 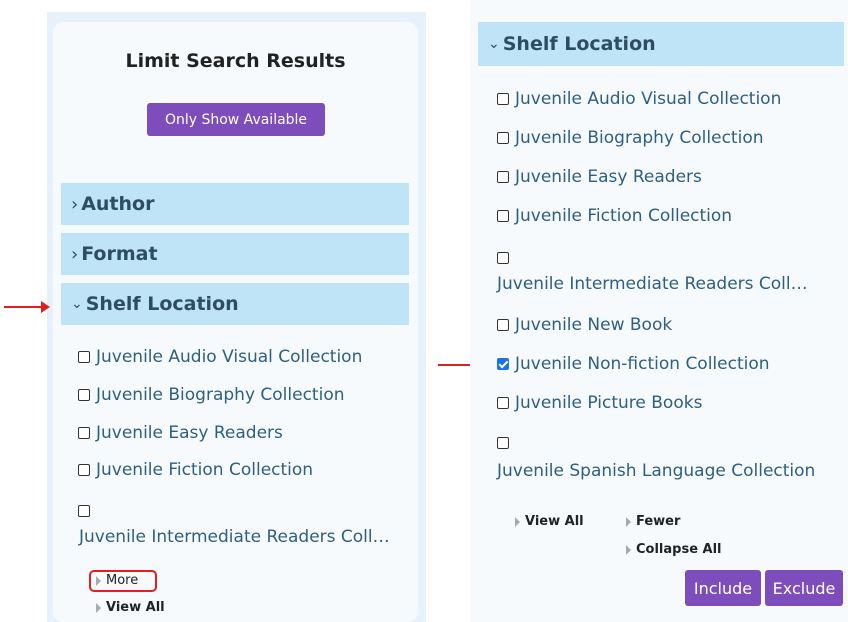 What do you see at coordinates (236, 119) in the screenshot?
I see `only-show-available-button: Only Show Available` at bounding box center [236, 119].